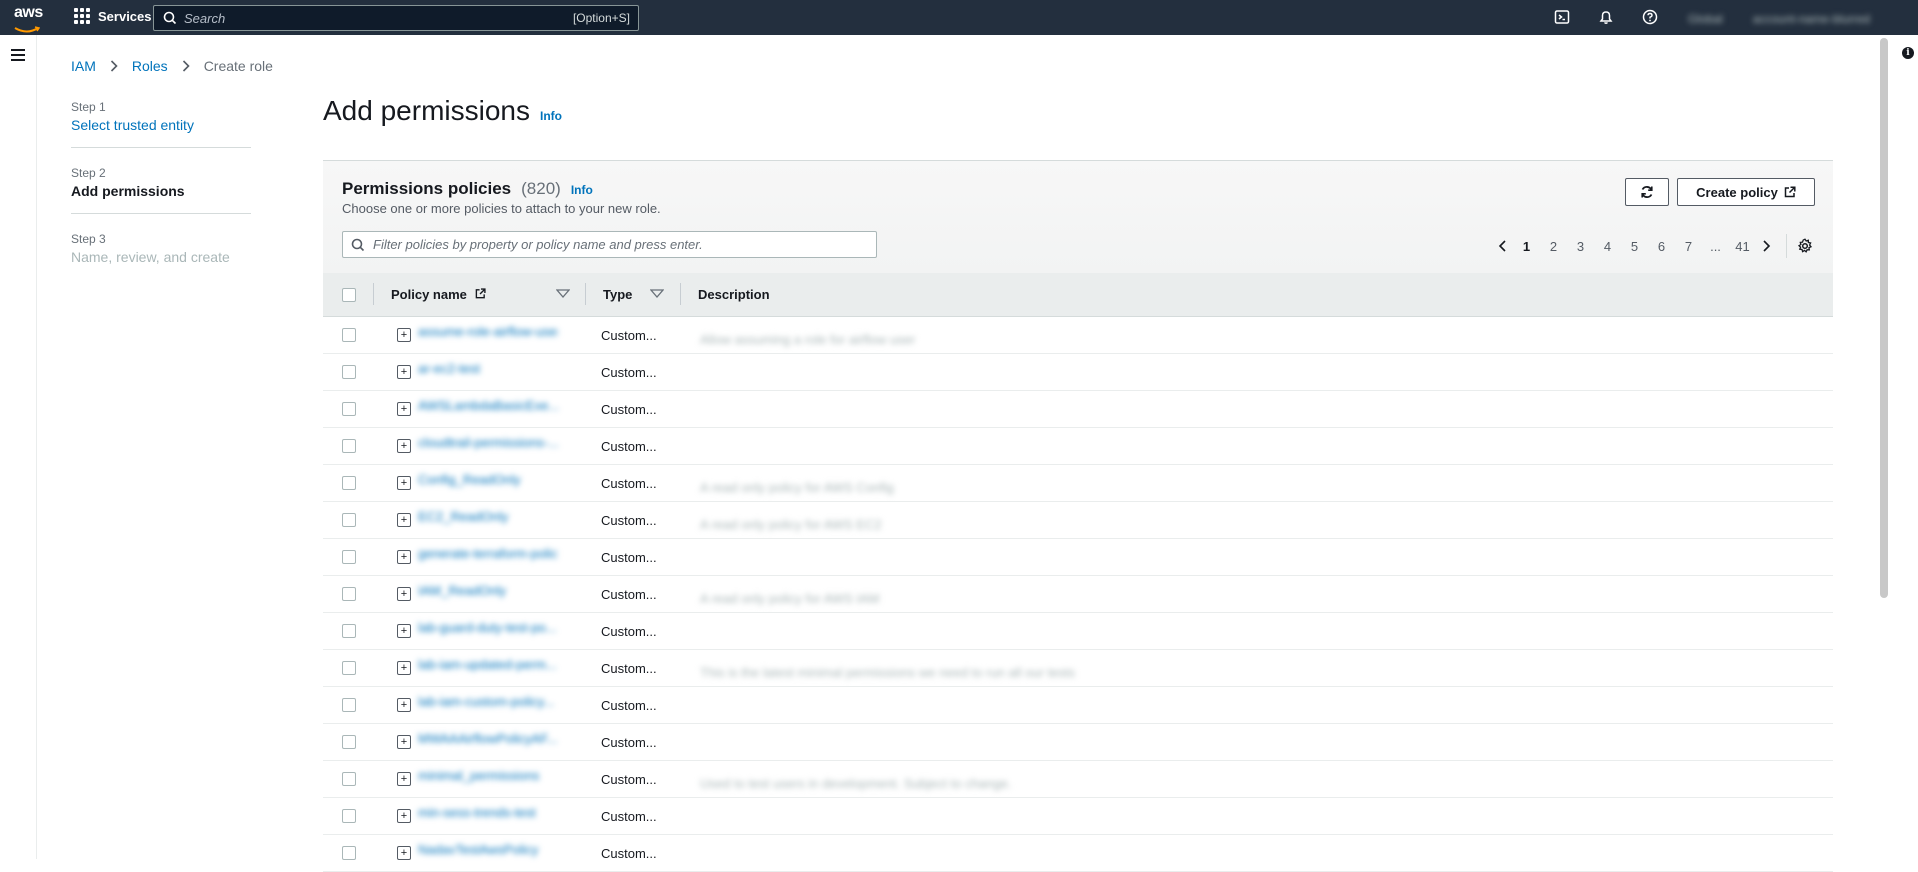 The image size is (1918, 872). I want to click on info-panel-icon: i, so click(1908, 53).